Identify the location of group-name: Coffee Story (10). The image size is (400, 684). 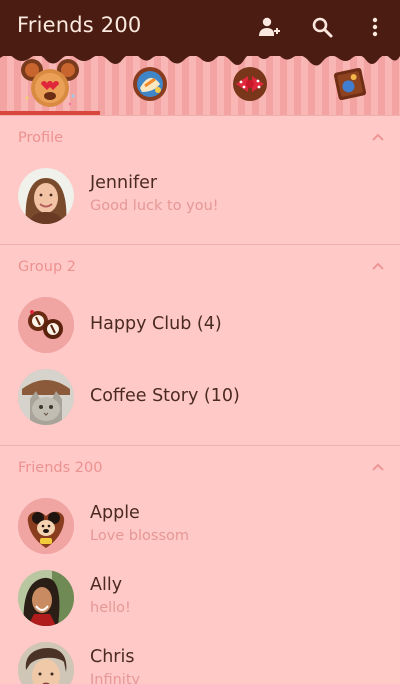
(165, 396).